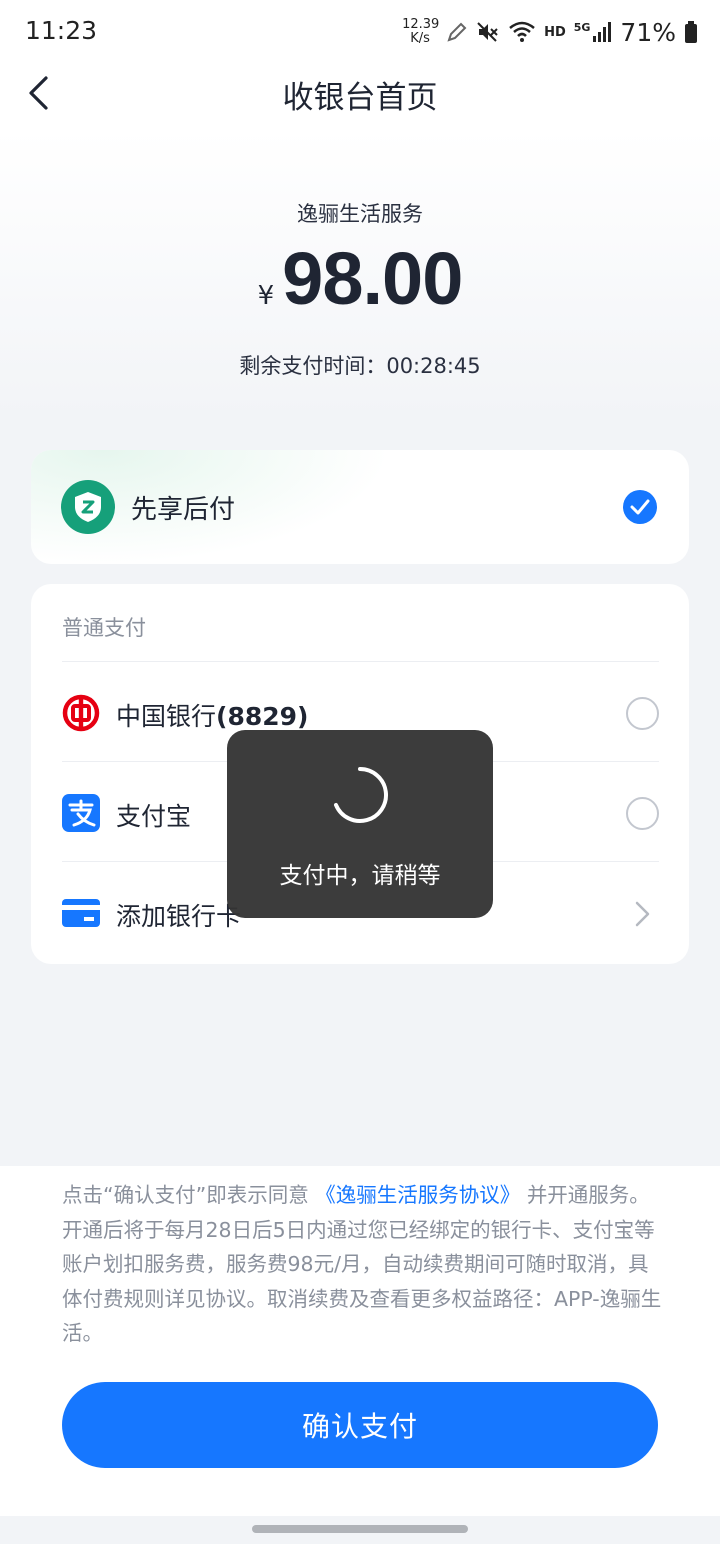 This screenshot has width=720, height=1544. I want to click on status-indicators: 12.39 K/s HD 5G 71%, so click(550, 32).